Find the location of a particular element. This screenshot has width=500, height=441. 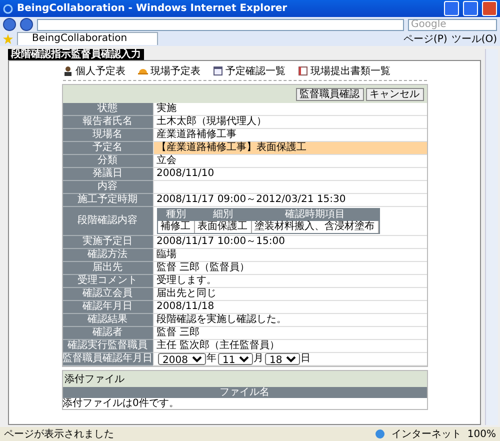

column-header: ファイル名 is located at coordinates (244, 392).